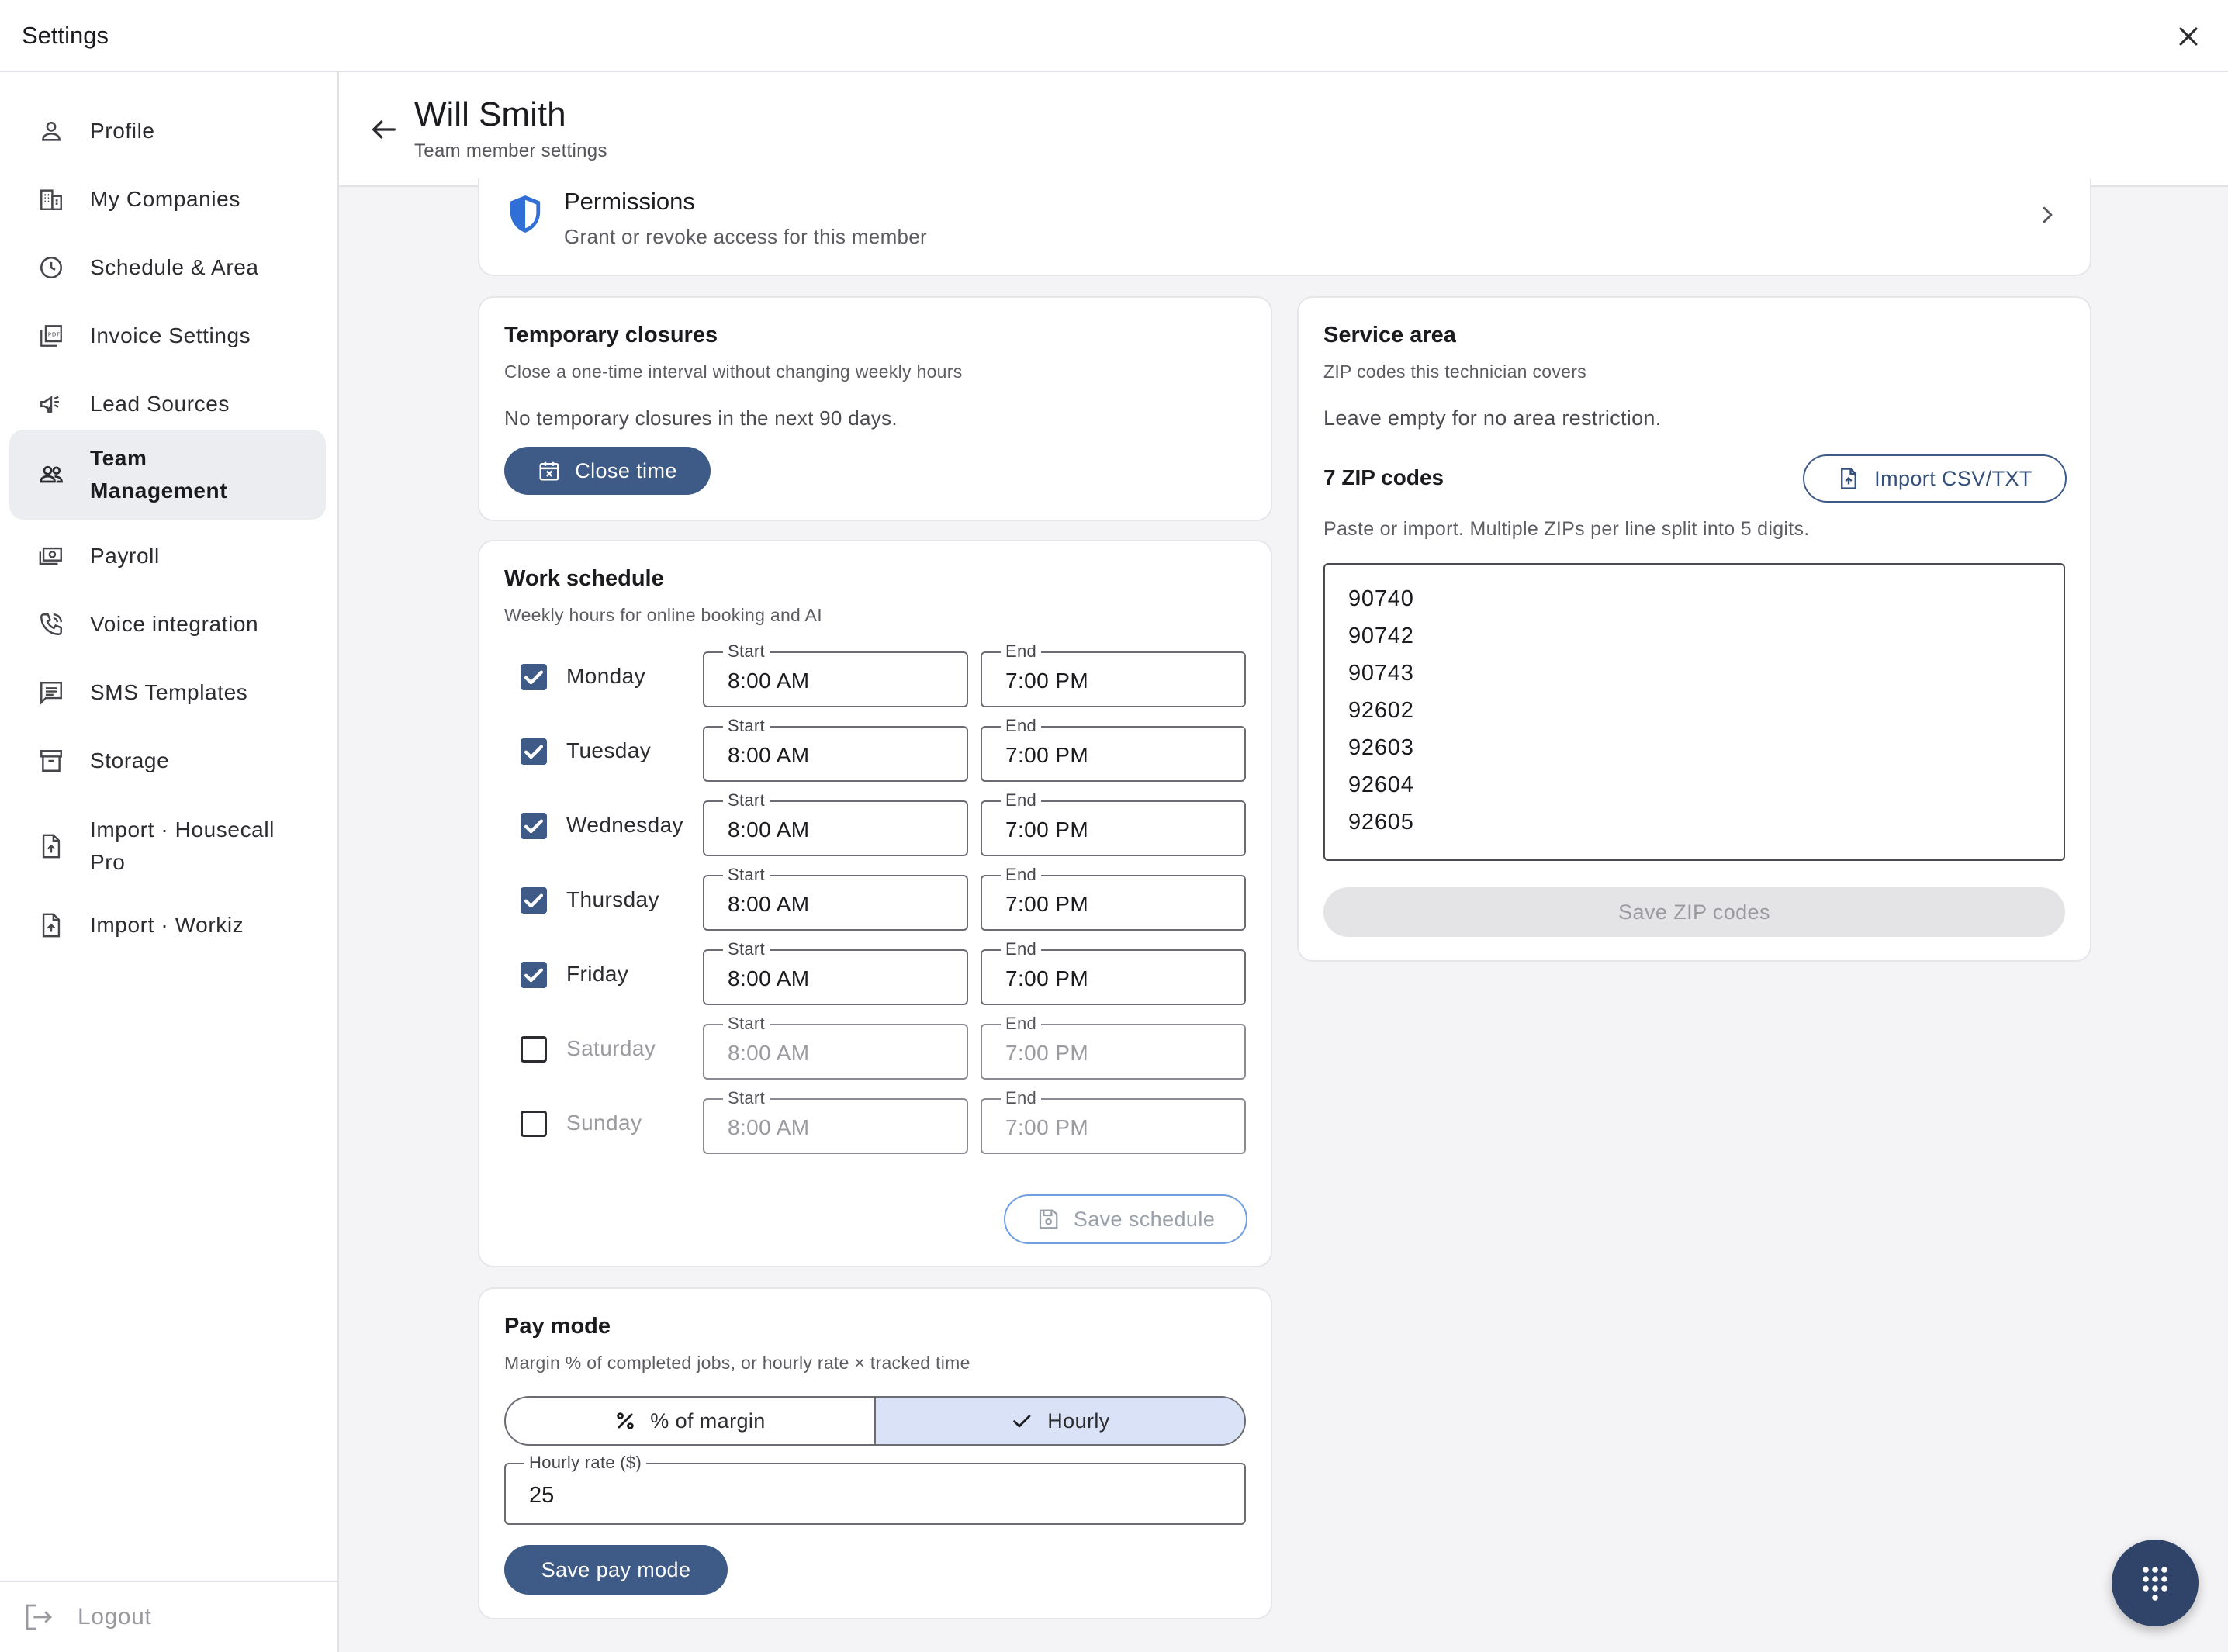  What do you see at coordinates (51, 199) in the screenshot?
I see `building-icon` at bounding box center [51, 199].